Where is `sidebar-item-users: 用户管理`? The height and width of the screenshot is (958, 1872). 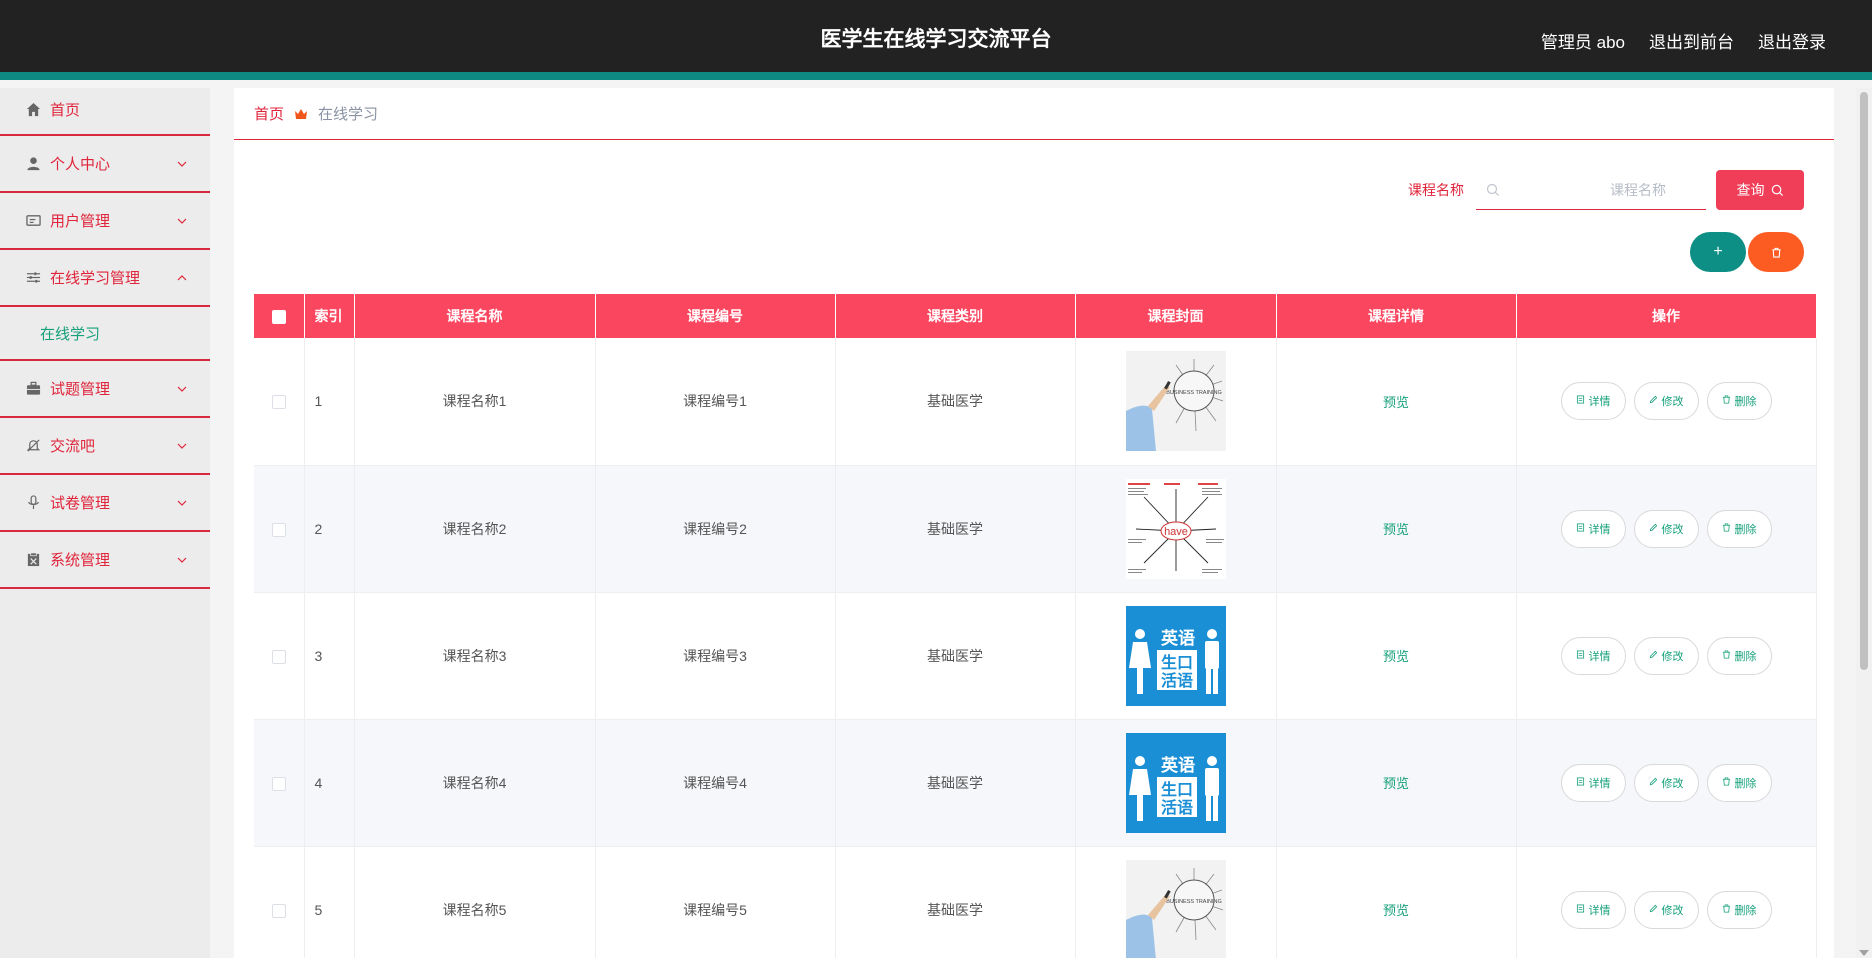 sidebar-item-users: 用户管理 is located at coordinates (105, 221).